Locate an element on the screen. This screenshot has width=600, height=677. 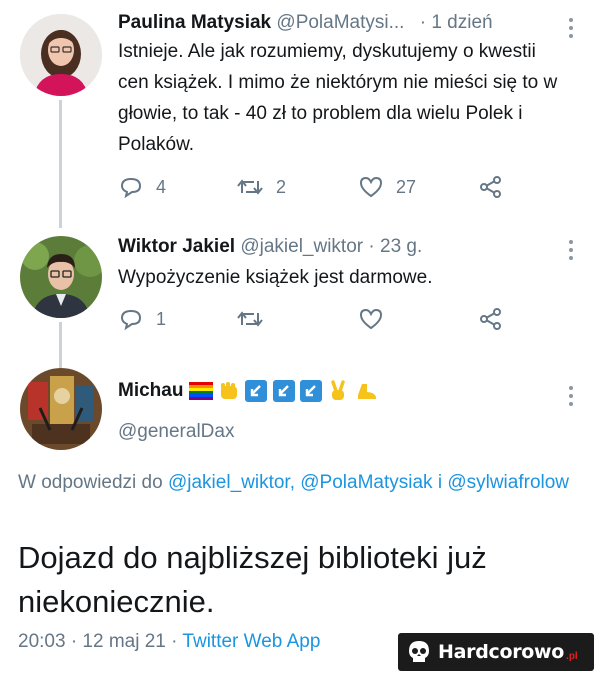
watermark-text: Hardcorowo is located at coordinates (501, 652).